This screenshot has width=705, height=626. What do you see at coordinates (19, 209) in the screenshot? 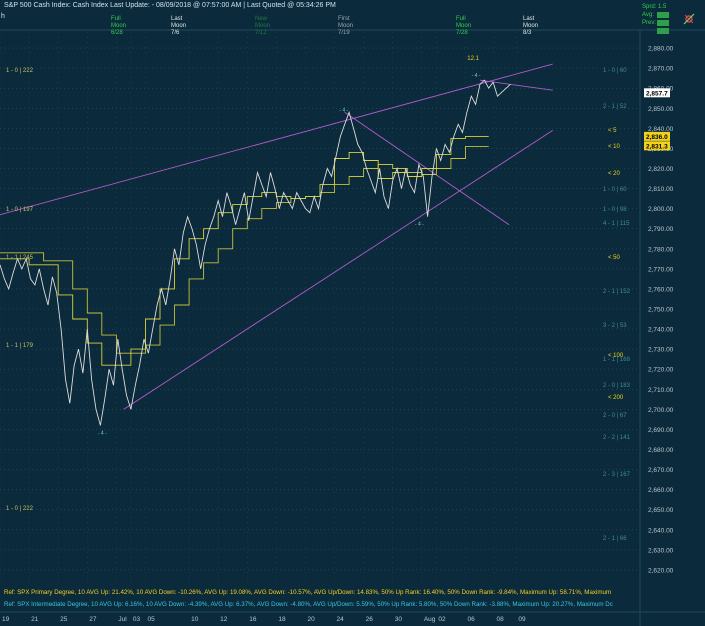
I see `gann-left-label: 1 - 0 | 197` at bounding box center [19, 209].